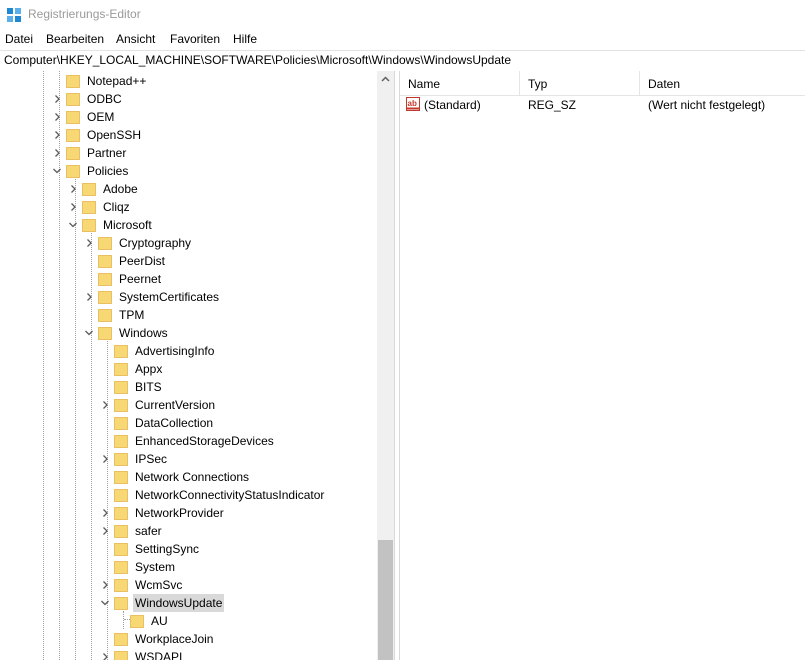  I want to click on tree-node: SystemCertificates, so click(188, 297).